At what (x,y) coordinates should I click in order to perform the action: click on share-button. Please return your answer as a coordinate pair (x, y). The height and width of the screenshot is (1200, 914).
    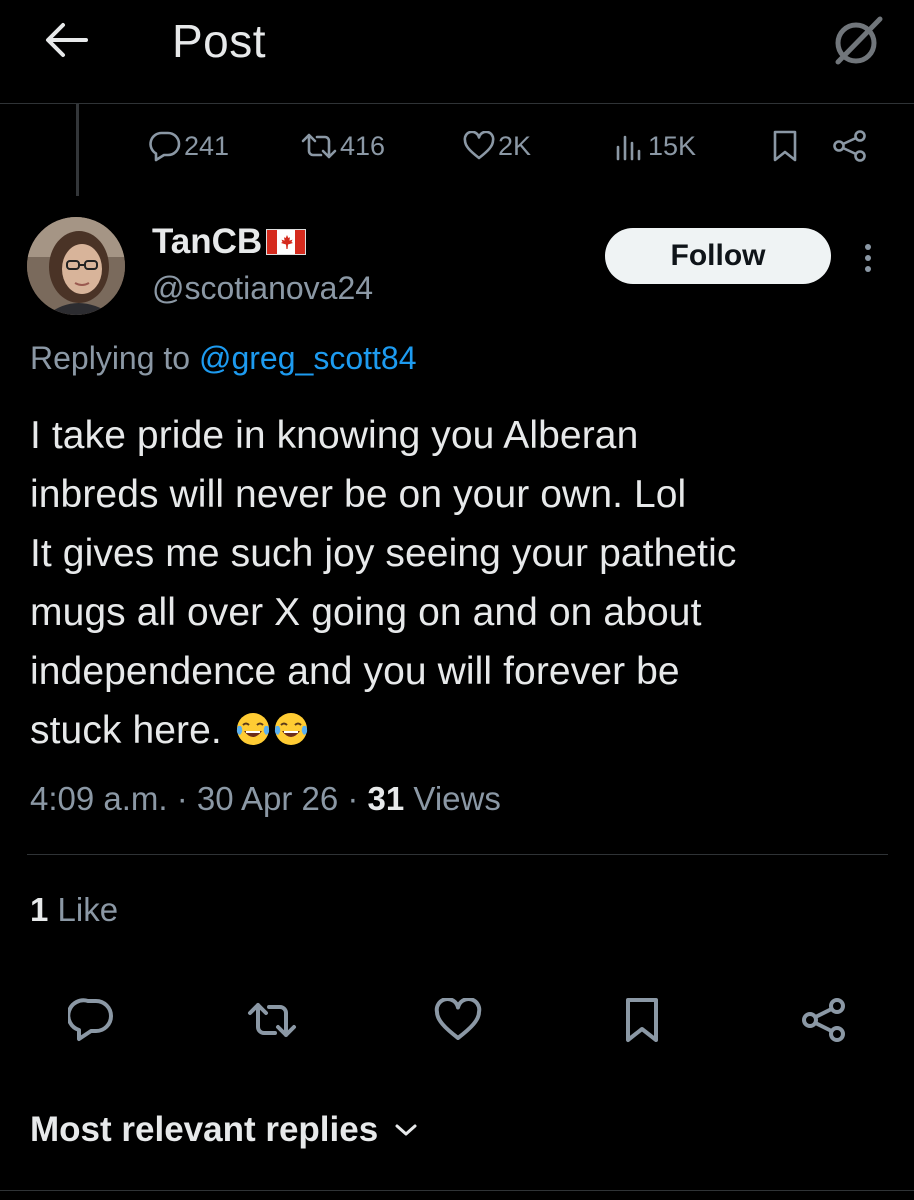
    Looking at the image, I should click on (824, 1020).